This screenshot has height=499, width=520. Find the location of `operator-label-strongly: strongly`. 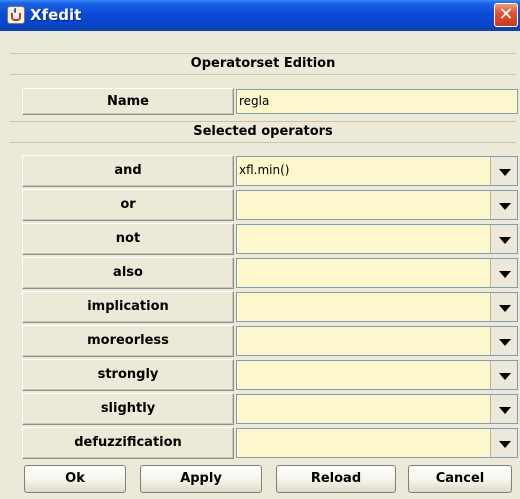

operator-label-strongly: strongly is located at coordinates (128, 375).